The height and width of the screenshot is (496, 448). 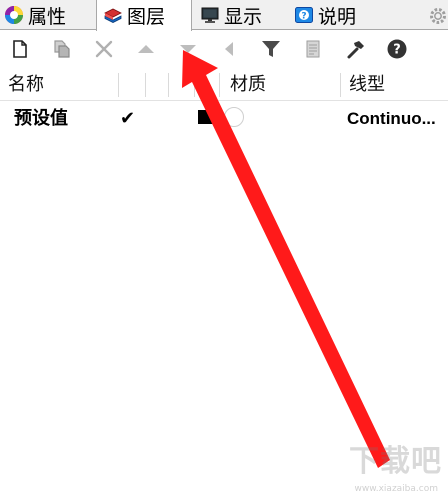 I want to click on tab-properties: 属性, so click(x=47, y=15).